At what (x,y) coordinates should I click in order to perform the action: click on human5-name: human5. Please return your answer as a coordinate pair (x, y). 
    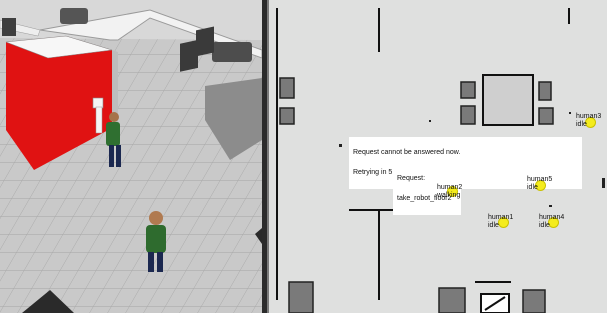
    Looking at the image, I should click on (540, 179).